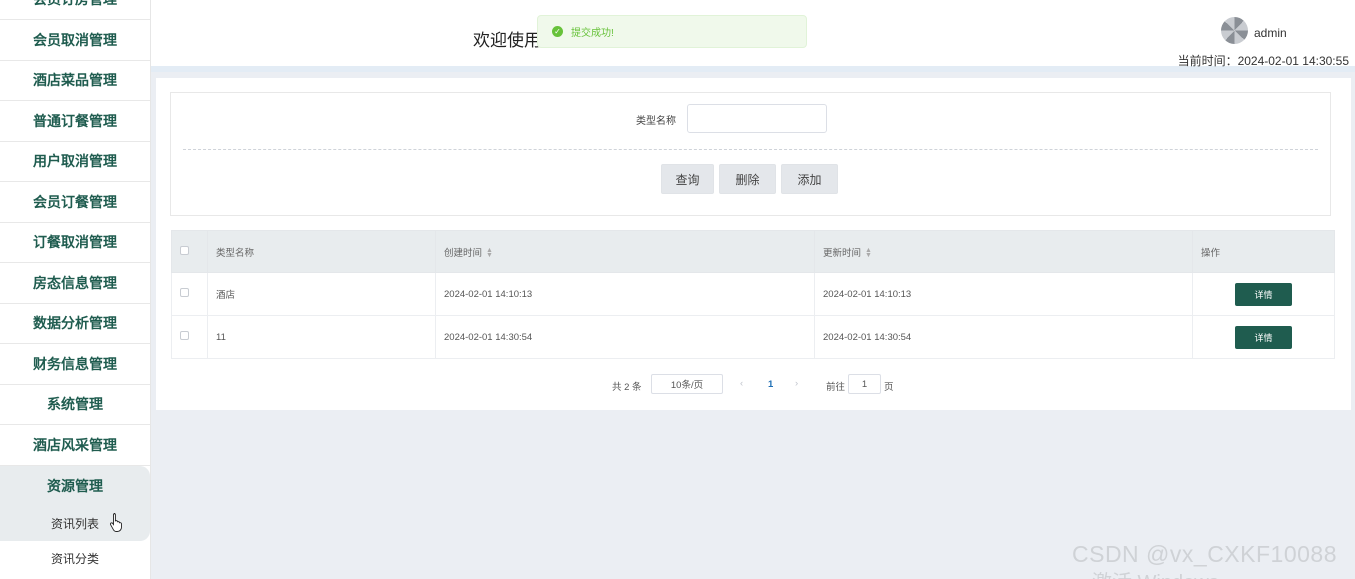 The width and height of the screenshot is (1355, 579). Describe the element at coordinates (753, 385) in the screenshot. I see `pagination: 共 2 条 10条/页 ‹ 1 › 前往 1 页` at that location.